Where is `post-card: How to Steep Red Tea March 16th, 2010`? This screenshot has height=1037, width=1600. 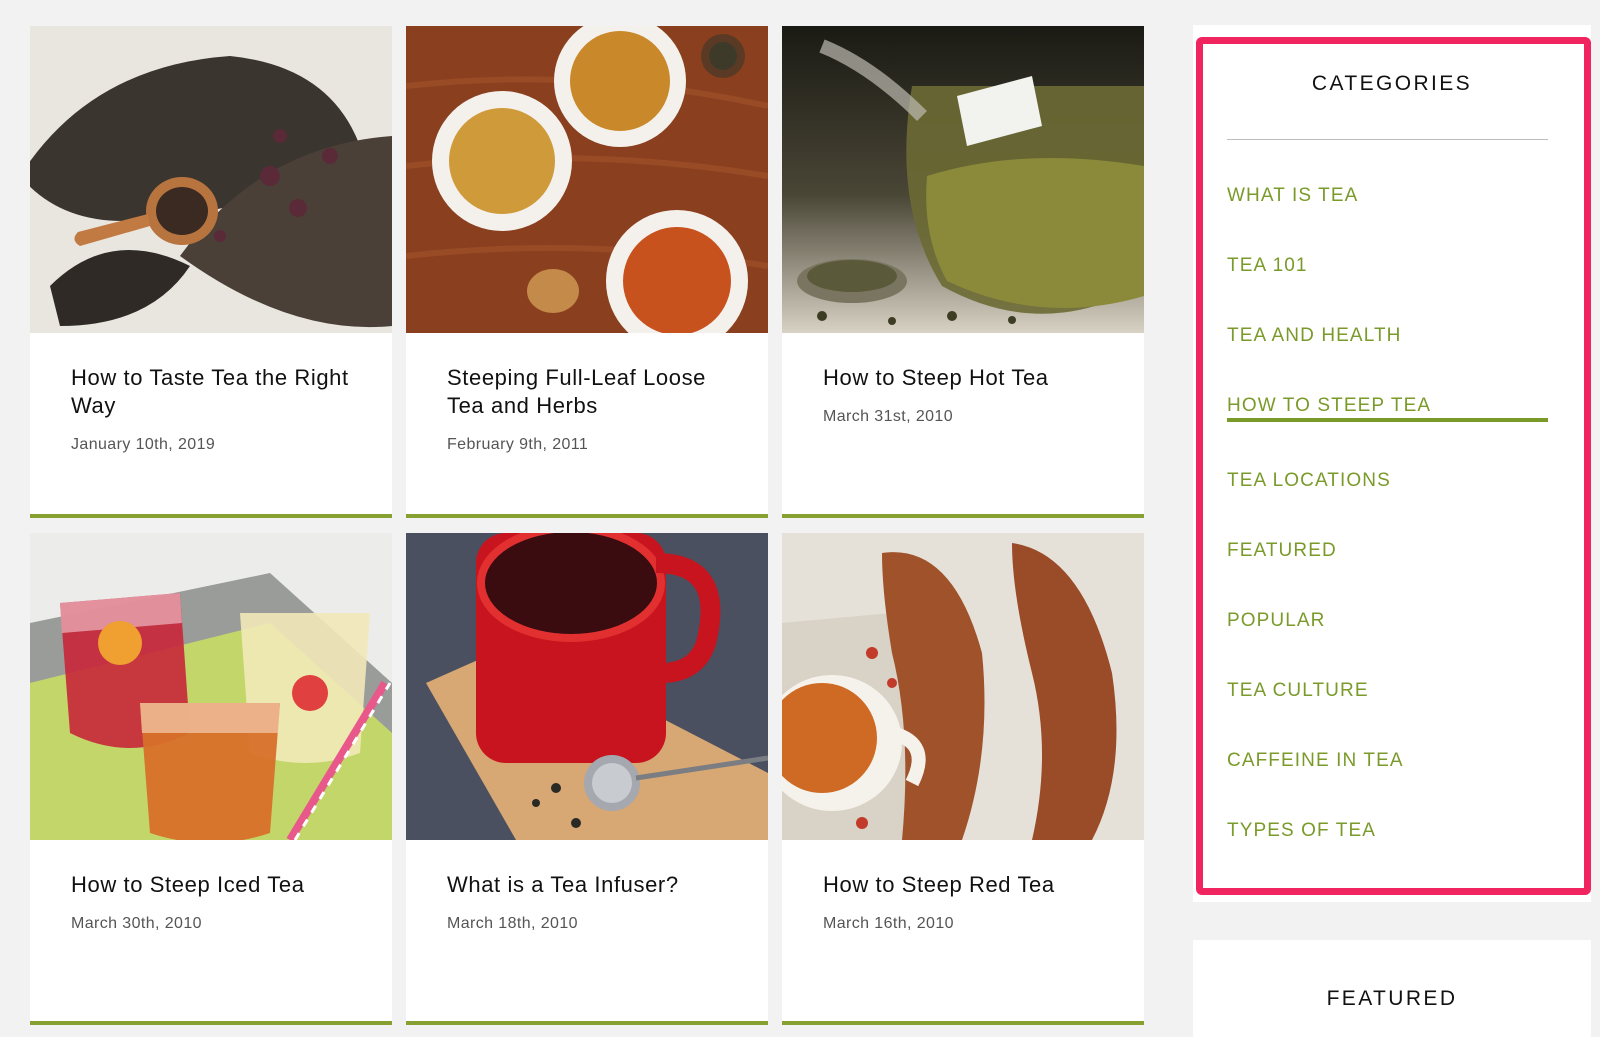 post-card: How to Steep Red Tea March 16th, 2010 is located at coordinates (963, 779).